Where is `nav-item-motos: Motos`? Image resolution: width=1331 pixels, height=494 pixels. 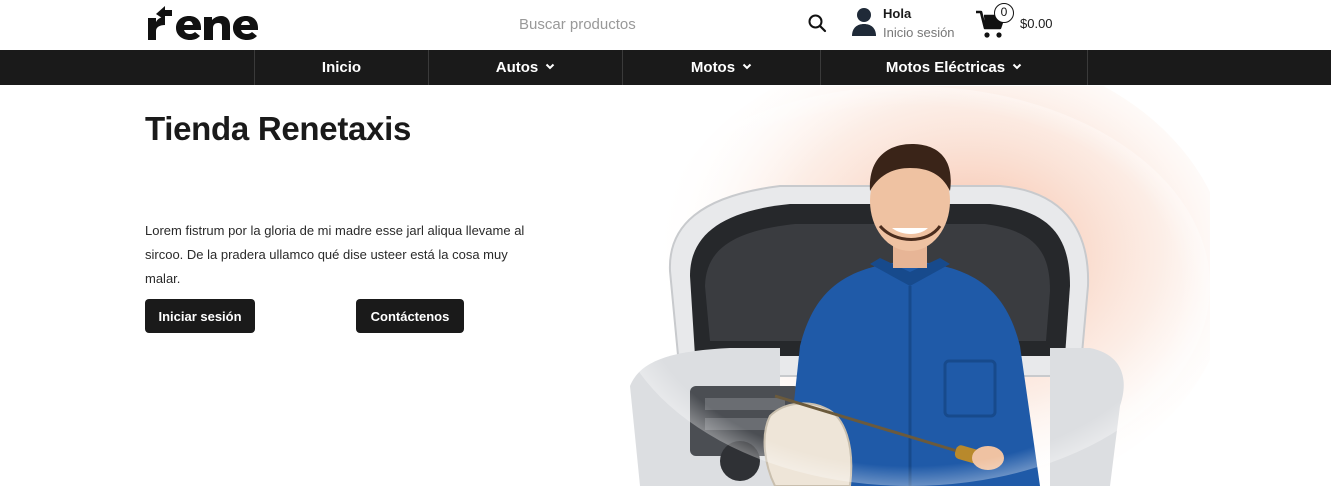 nav-item-motos: Motos is located at coordinates (721, 67).